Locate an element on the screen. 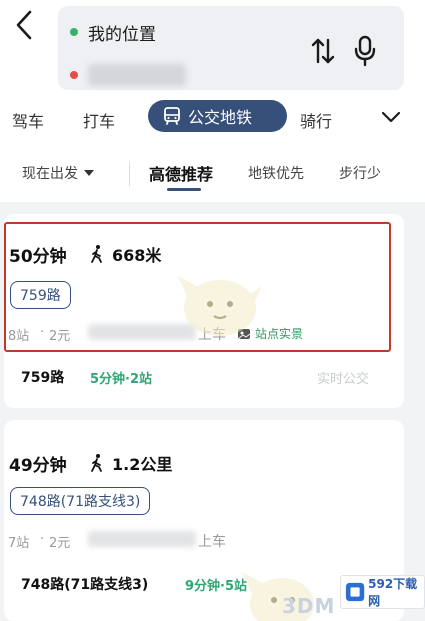 This screenshot has height=621, width=425. destination-text-redacted is located at coordinates (137, 75).